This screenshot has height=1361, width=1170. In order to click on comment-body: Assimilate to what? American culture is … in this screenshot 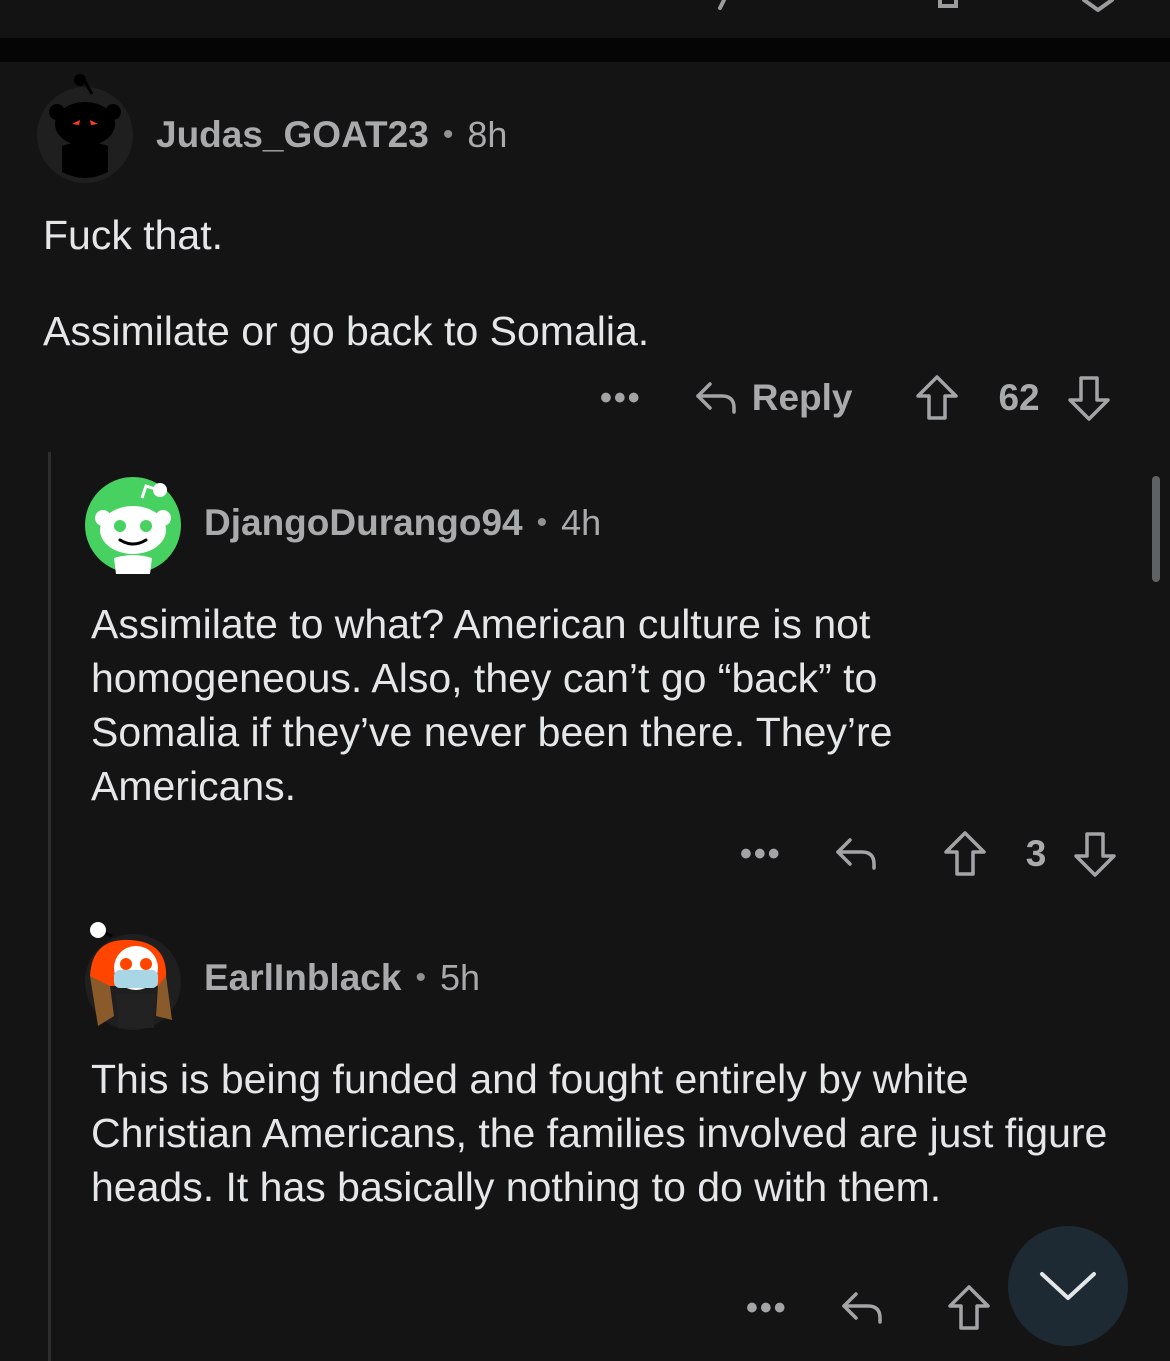, I will do `click(561, 705)`.